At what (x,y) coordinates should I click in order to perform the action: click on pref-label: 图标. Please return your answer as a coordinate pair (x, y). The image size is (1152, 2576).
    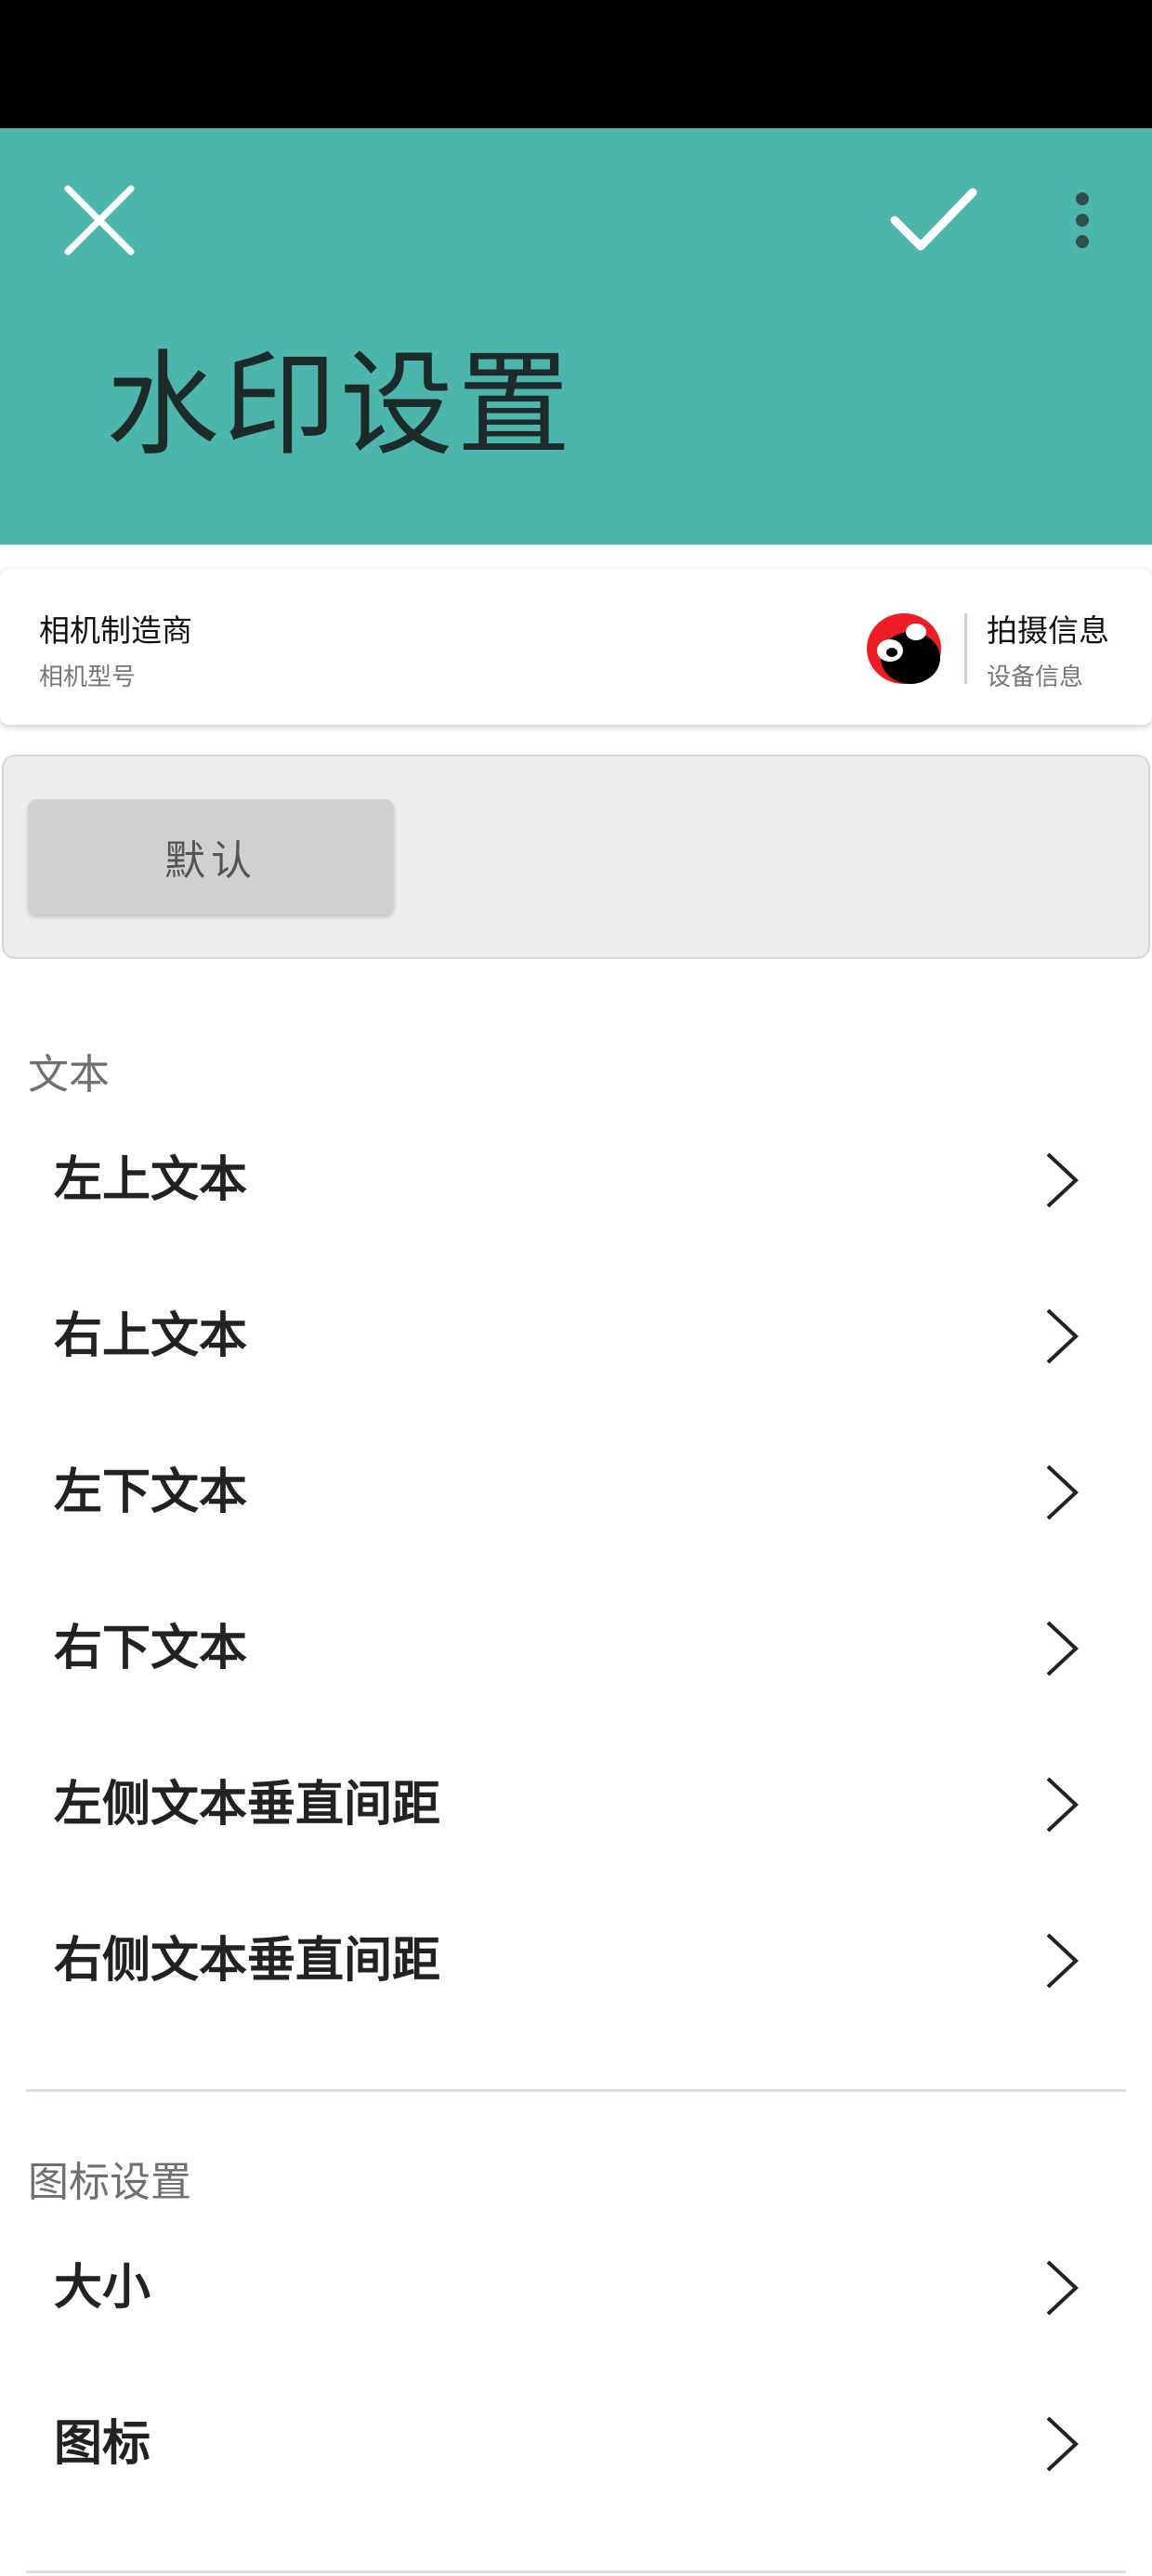
    Looking at the image, I should click on (102, 2444).